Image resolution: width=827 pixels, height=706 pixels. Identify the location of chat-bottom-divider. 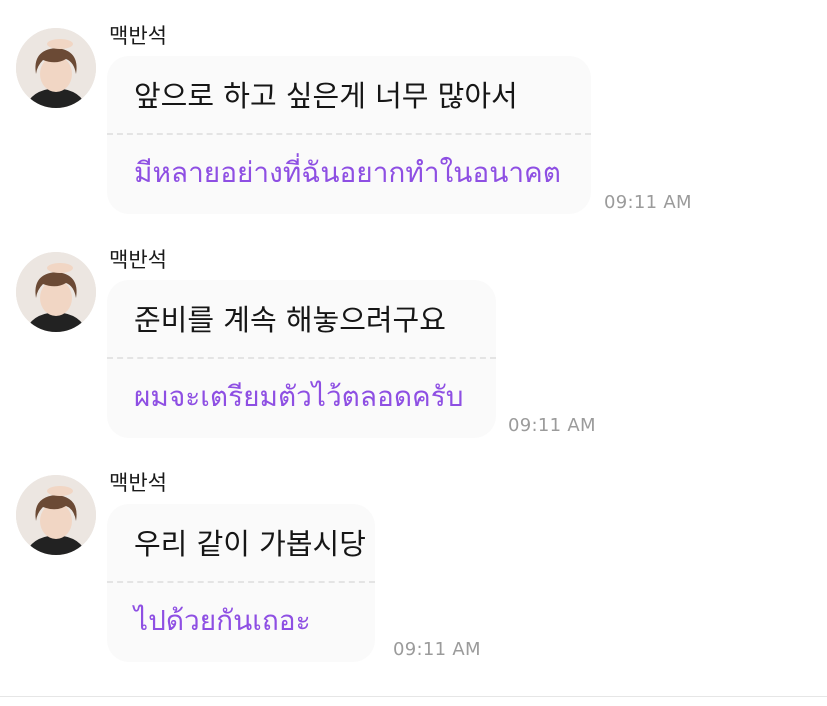
(413, 696).